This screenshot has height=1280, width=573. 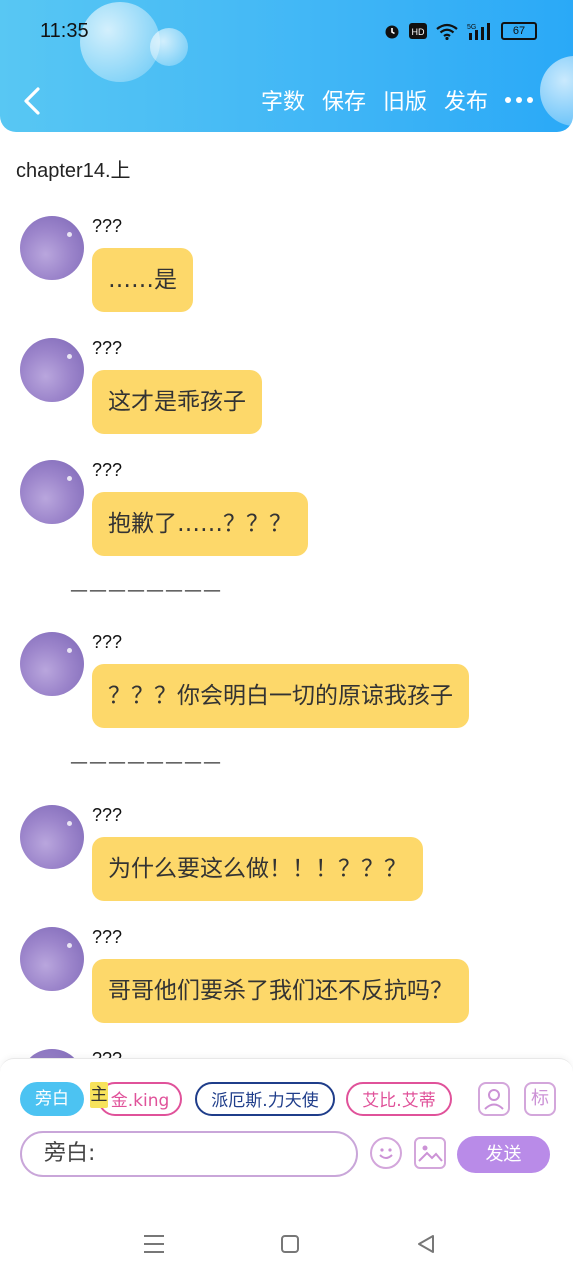 What do you see at coordinates (257, 869) in the screenshot?
I see `message-bubble: 为什么要这么做！！！？？？` at bounding box center [257, 869].